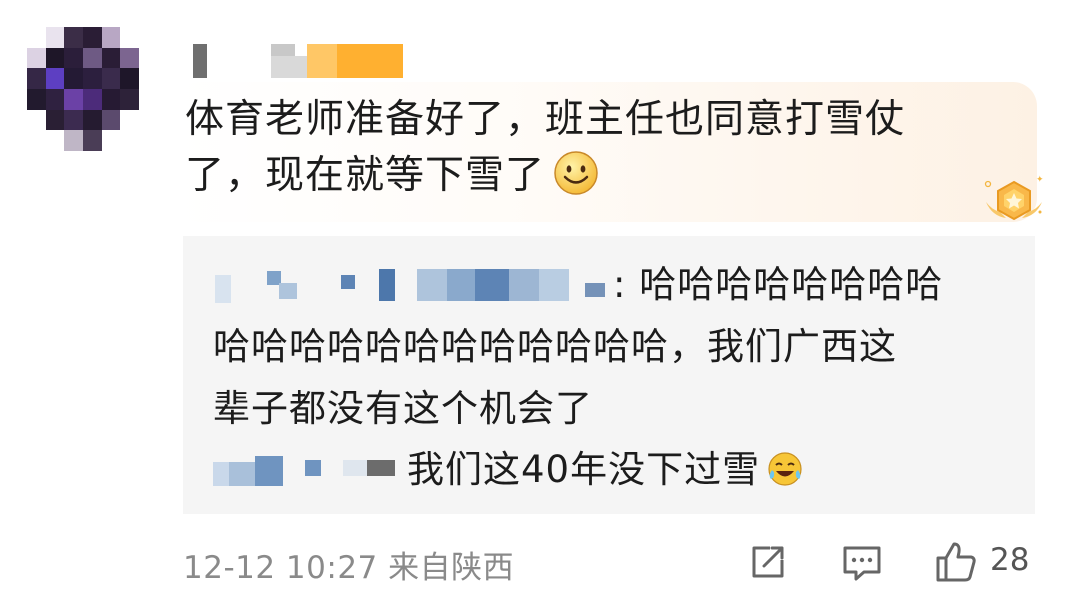 The width and height of the screenshot is (1080, 613). I want to click on comment-line-2: 了，现在就等下雪了, so click(365, 175).